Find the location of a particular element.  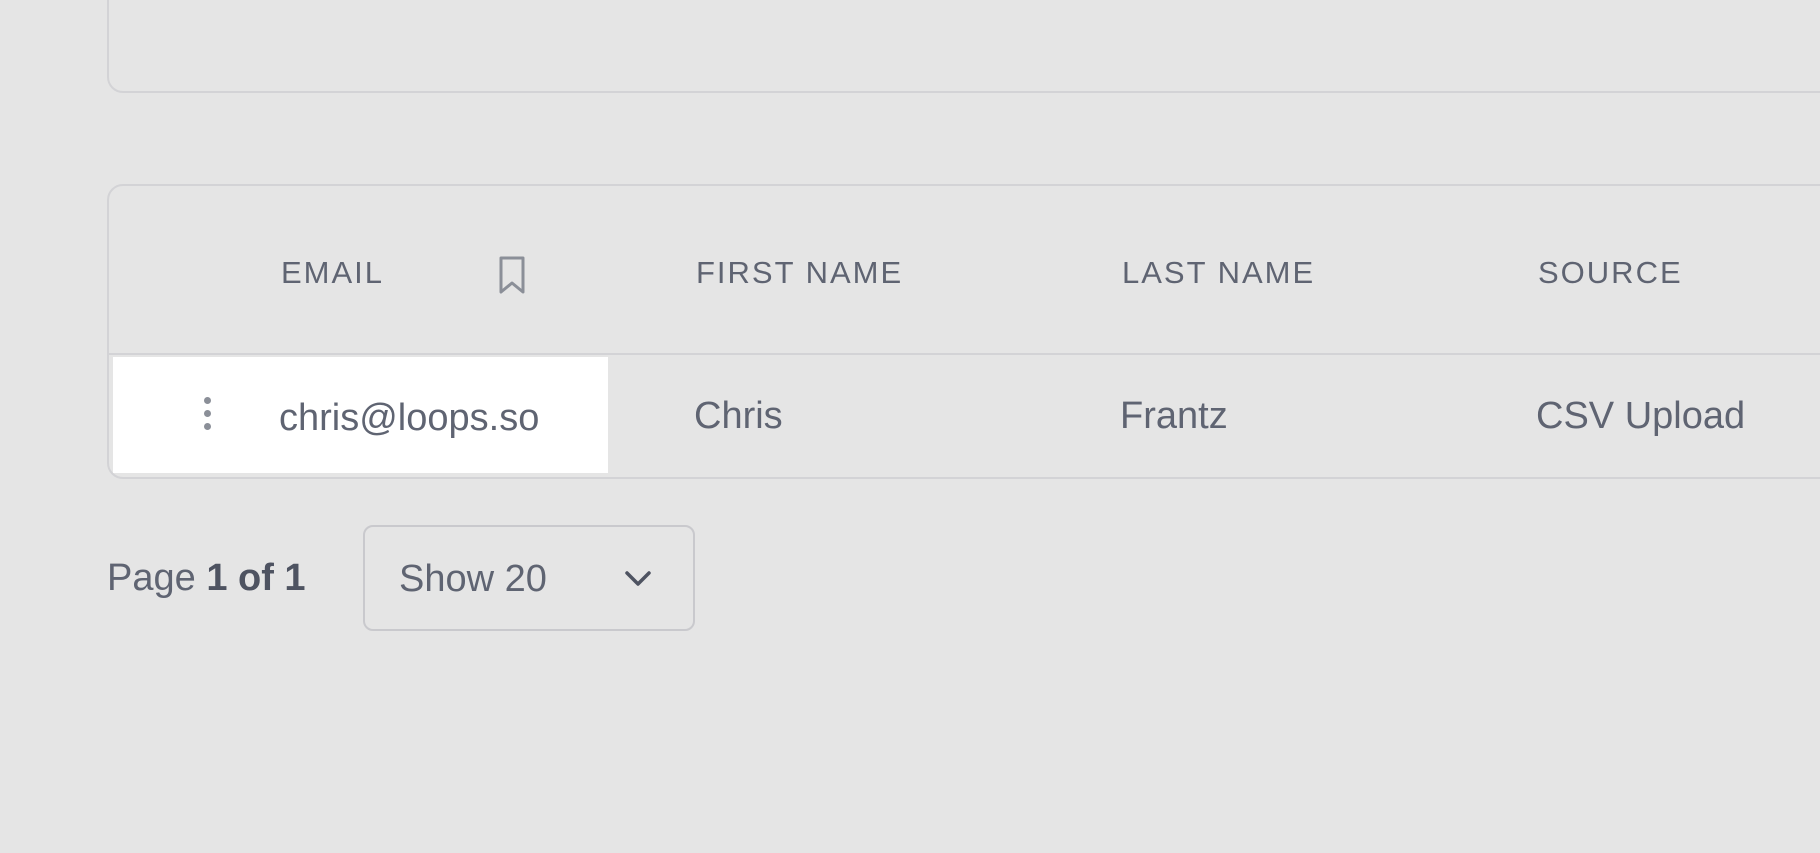

column-header-first-name: FIRST NAME is located at coordinates (799, 273).